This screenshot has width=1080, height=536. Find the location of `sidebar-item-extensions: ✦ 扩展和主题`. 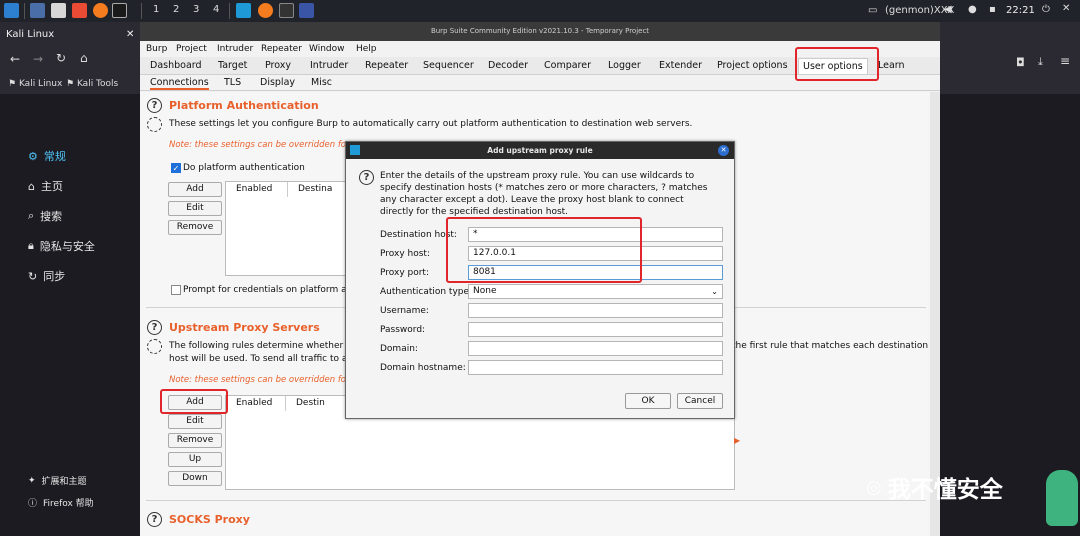

sidebar-item-extensions: ✦ 扩展和主题 is located at coordinates (57, 481).